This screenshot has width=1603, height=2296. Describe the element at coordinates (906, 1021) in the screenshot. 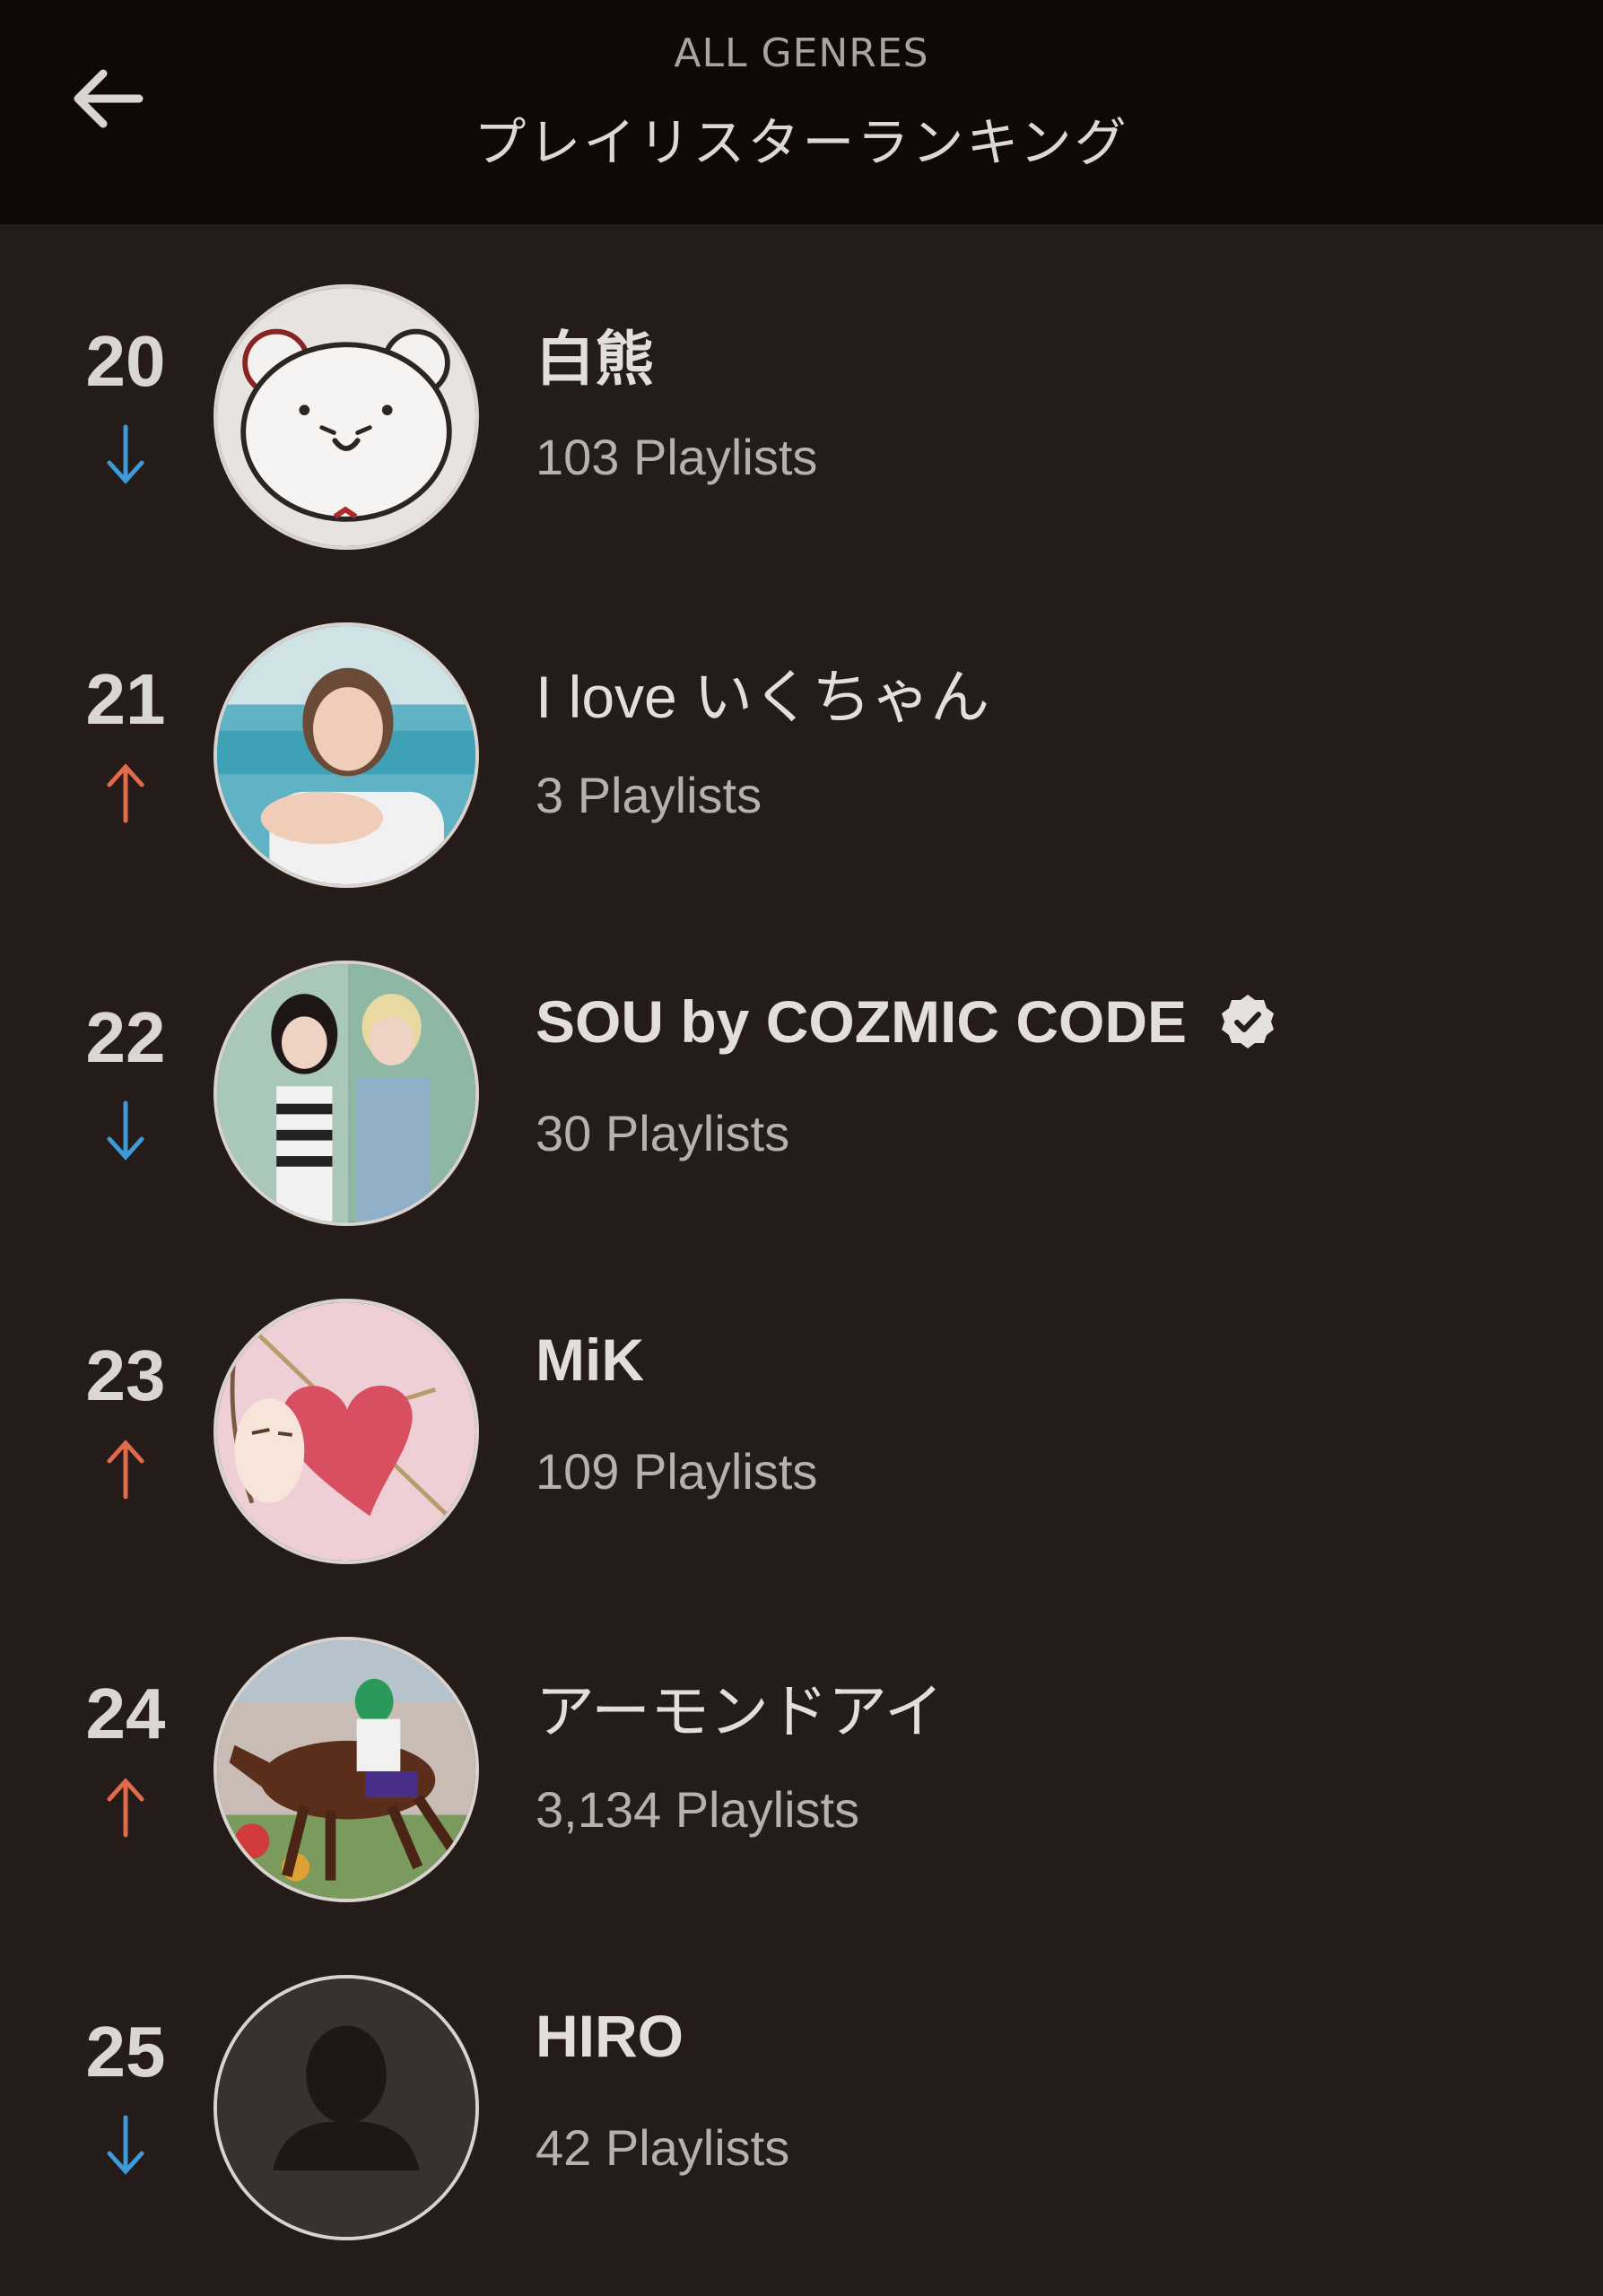

I see `playlister-name: SOU by COZMIC CODE` at that location.